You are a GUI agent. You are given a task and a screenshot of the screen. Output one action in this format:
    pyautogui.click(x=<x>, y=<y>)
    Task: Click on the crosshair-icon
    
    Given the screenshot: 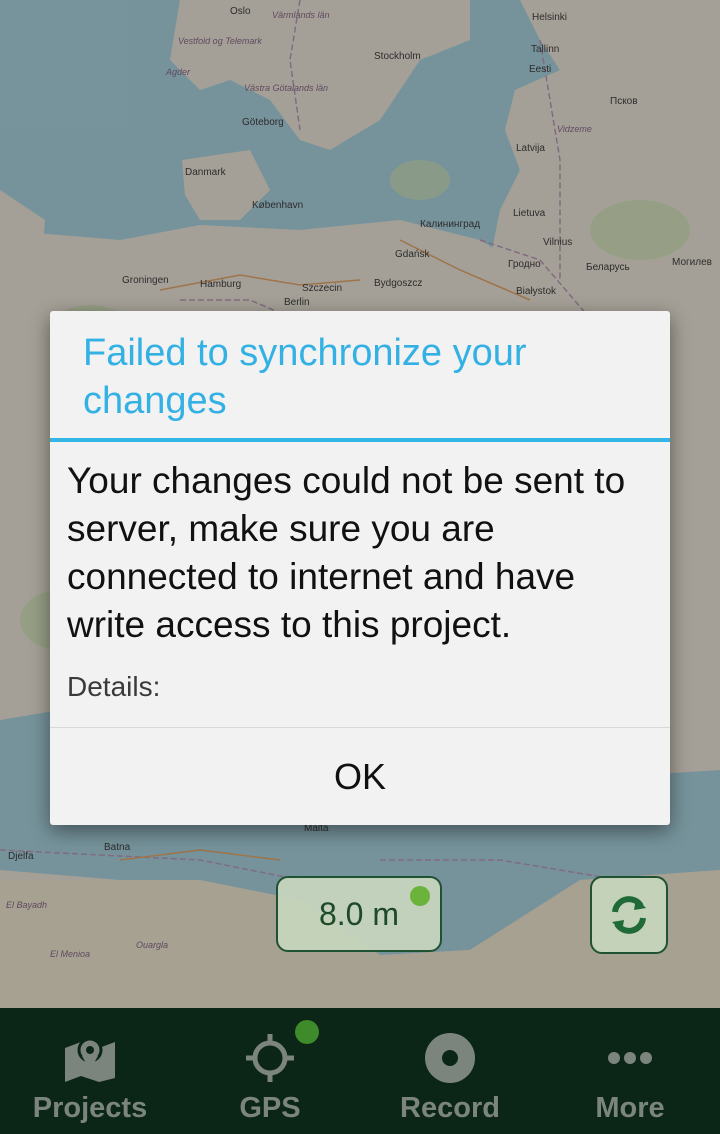 What is the action you would take?
    pyautogui.click(x=270, y=1058)
    